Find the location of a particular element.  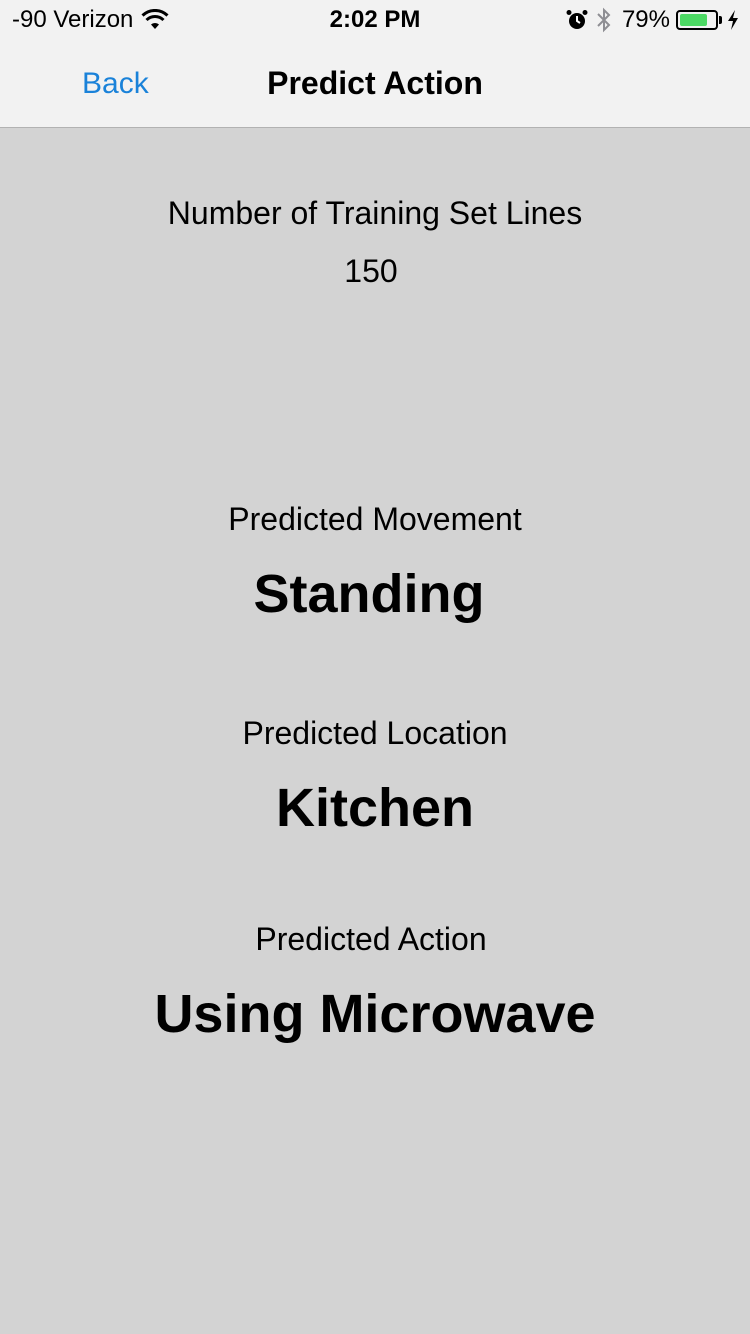

battery-icon is located at coordinates (697, 20).